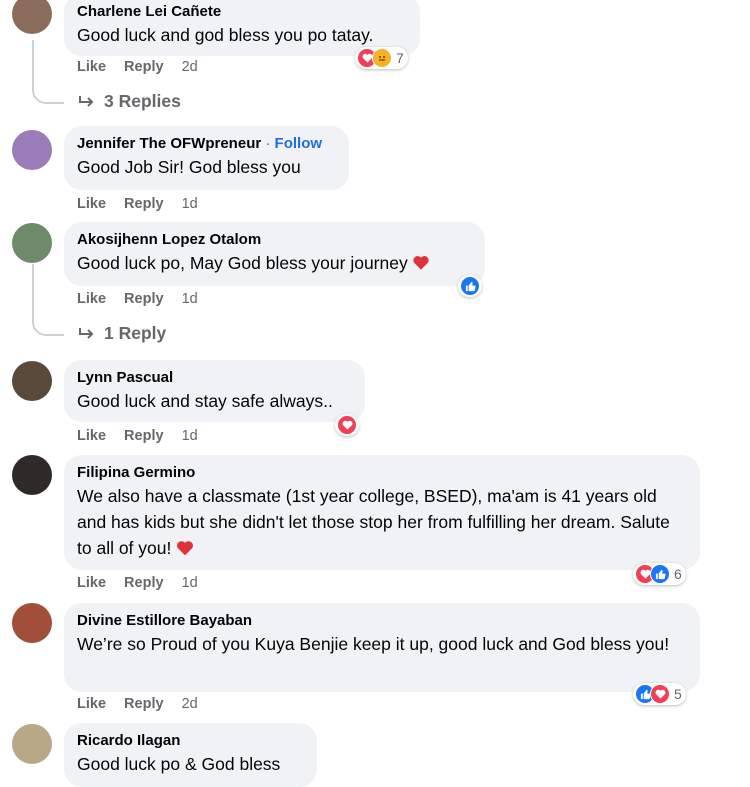  Describe the element at coordinates (678, 574) in the screenshot. I see `reaction-count: 6` at that location.